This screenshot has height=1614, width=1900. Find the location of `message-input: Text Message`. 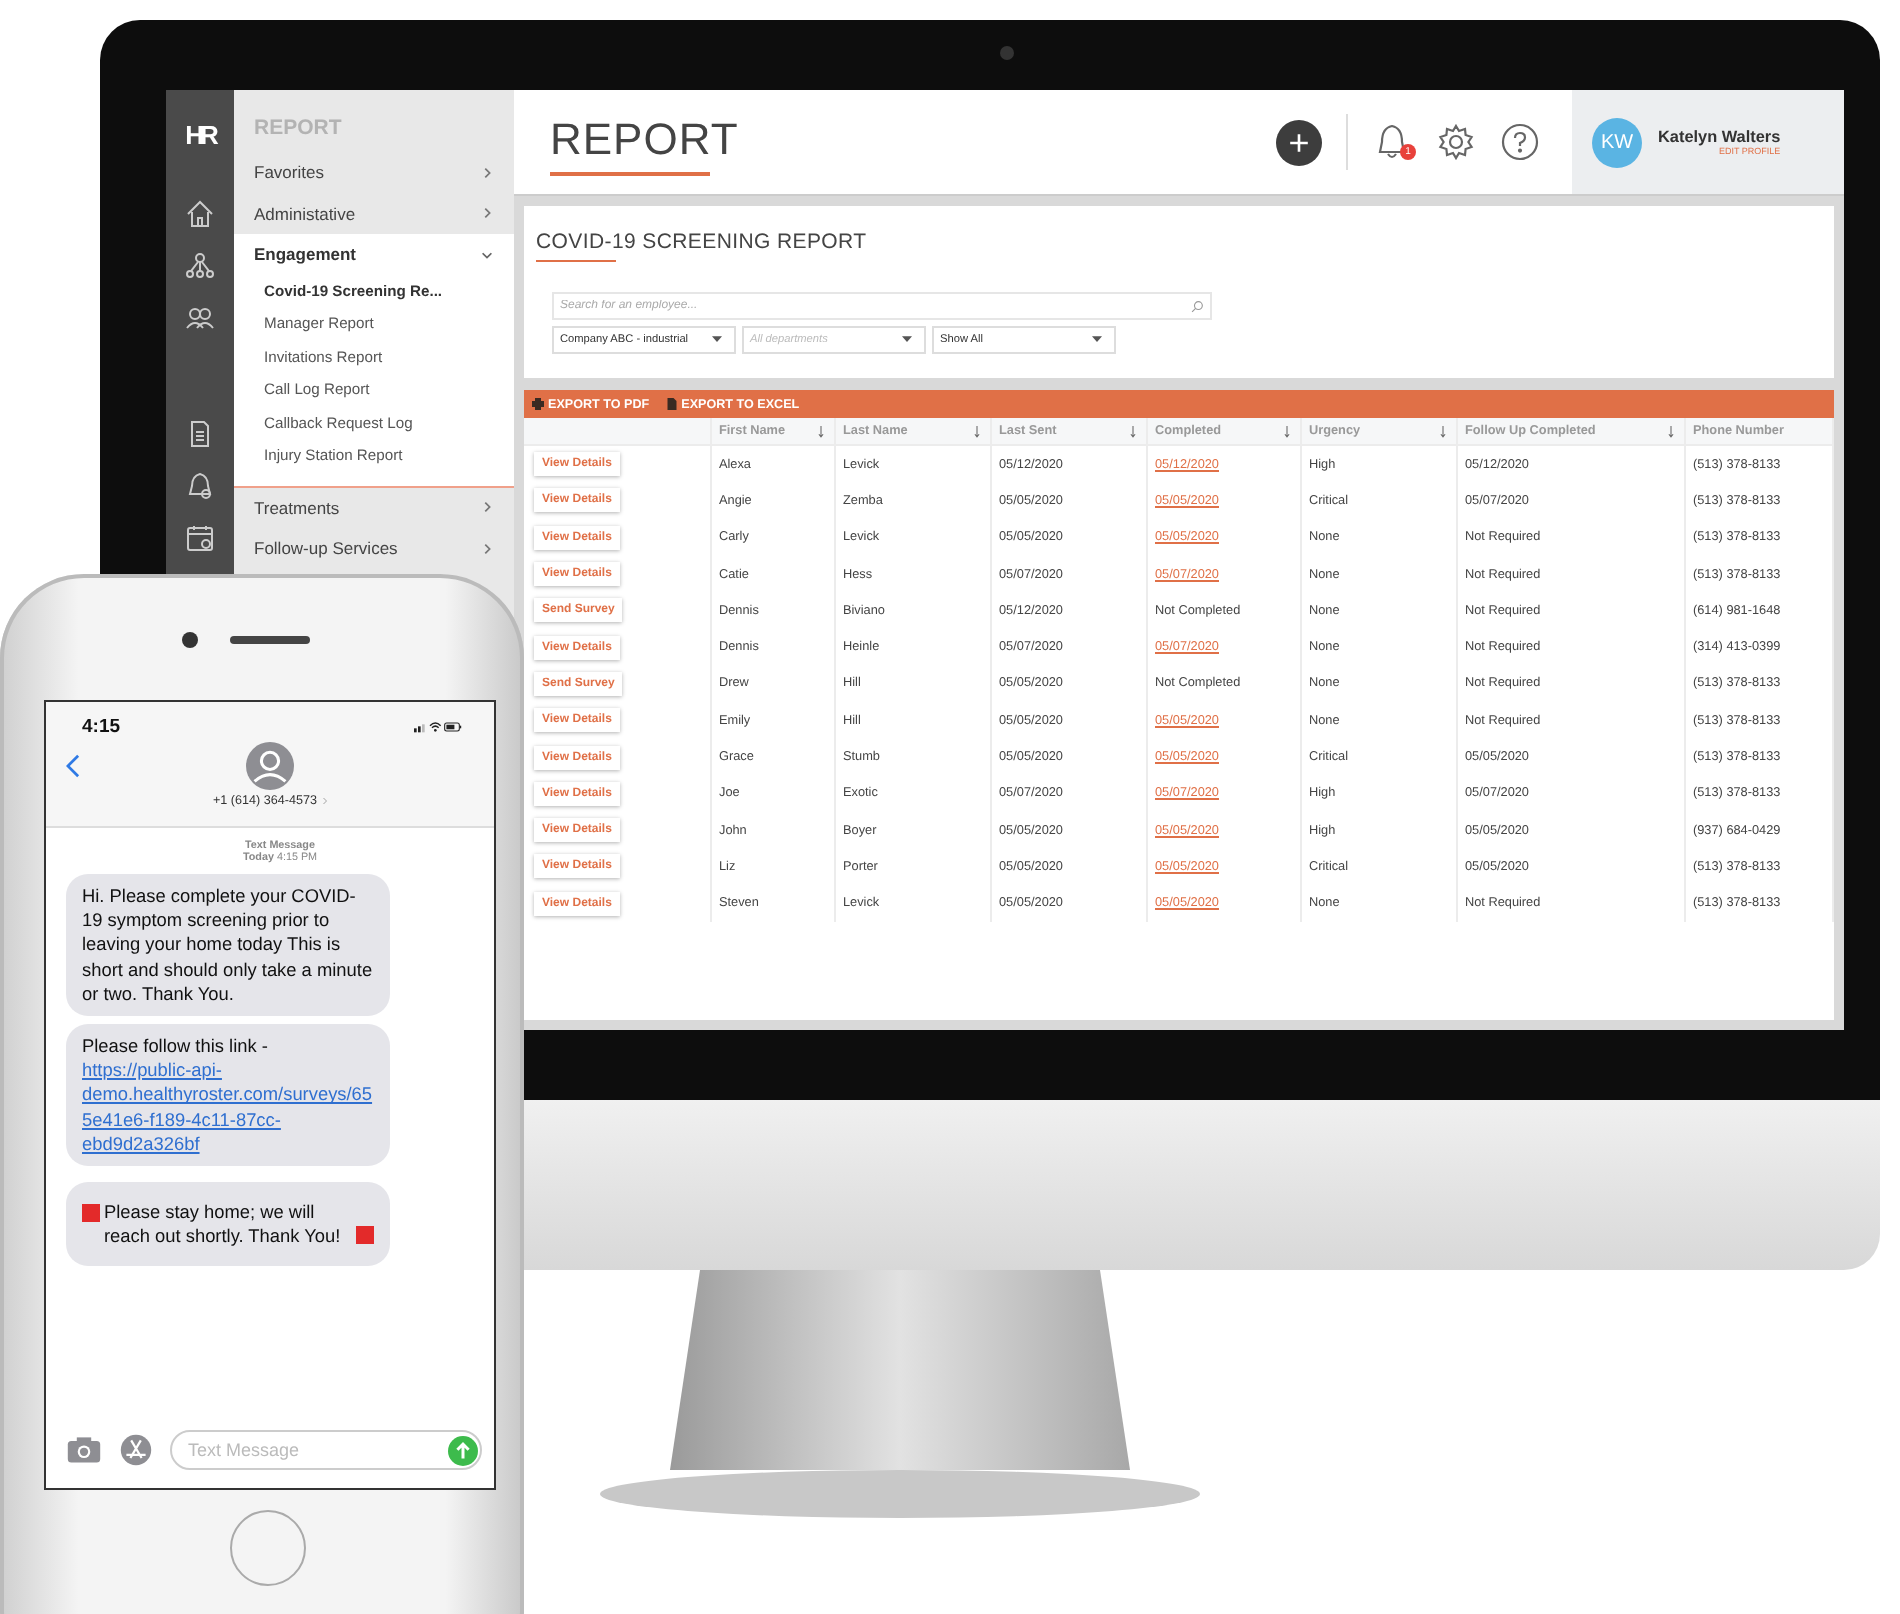

message-input: Text Message is located at coordinates (326, 1450).